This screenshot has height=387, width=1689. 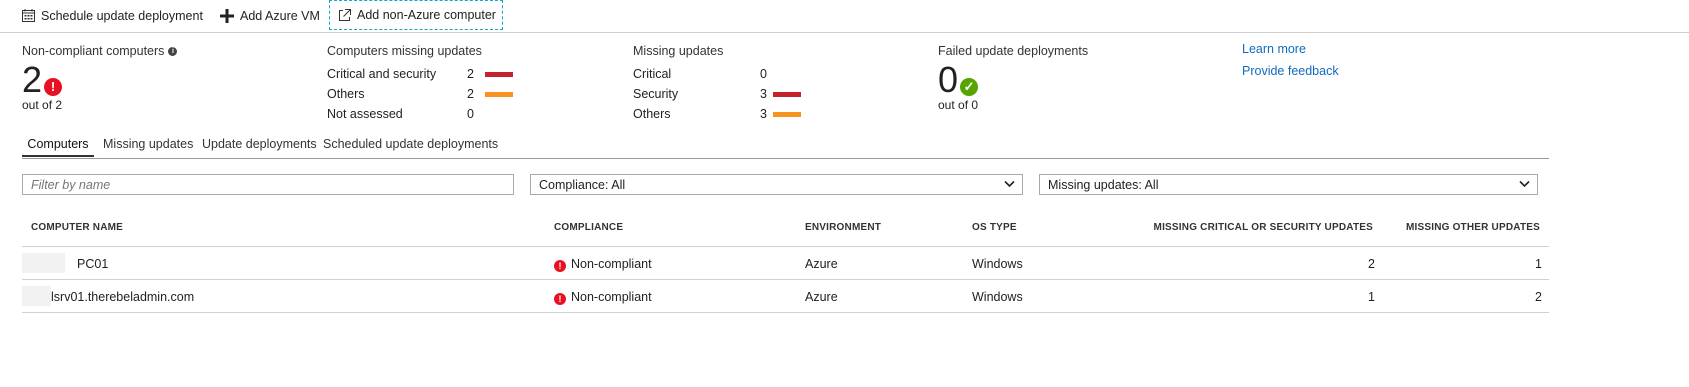 I want to click on compliance-dropdown: Compliance: All, so click(x=776, y=184).